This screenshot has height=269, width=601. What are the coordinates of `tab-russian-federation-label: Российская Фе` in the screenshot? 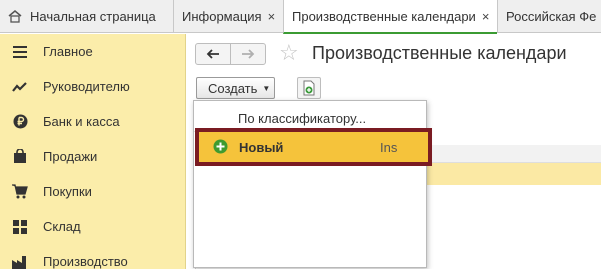 It's located at (551, 16).